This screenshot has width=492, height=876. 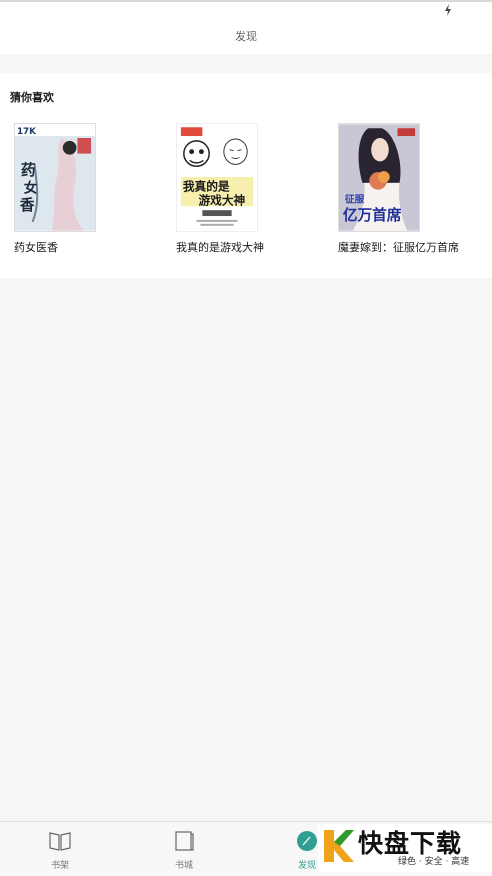 I want to click on section-title: 猜你喜欢, so click(x=32, y=97).